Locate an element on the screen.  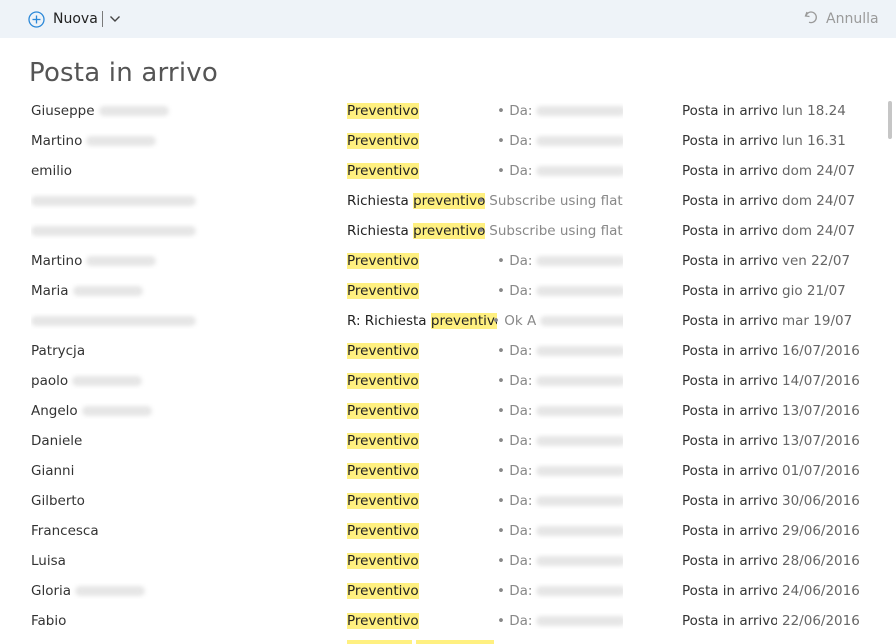
message-date: 22/06/2016 is located at coordinates (821, 621).